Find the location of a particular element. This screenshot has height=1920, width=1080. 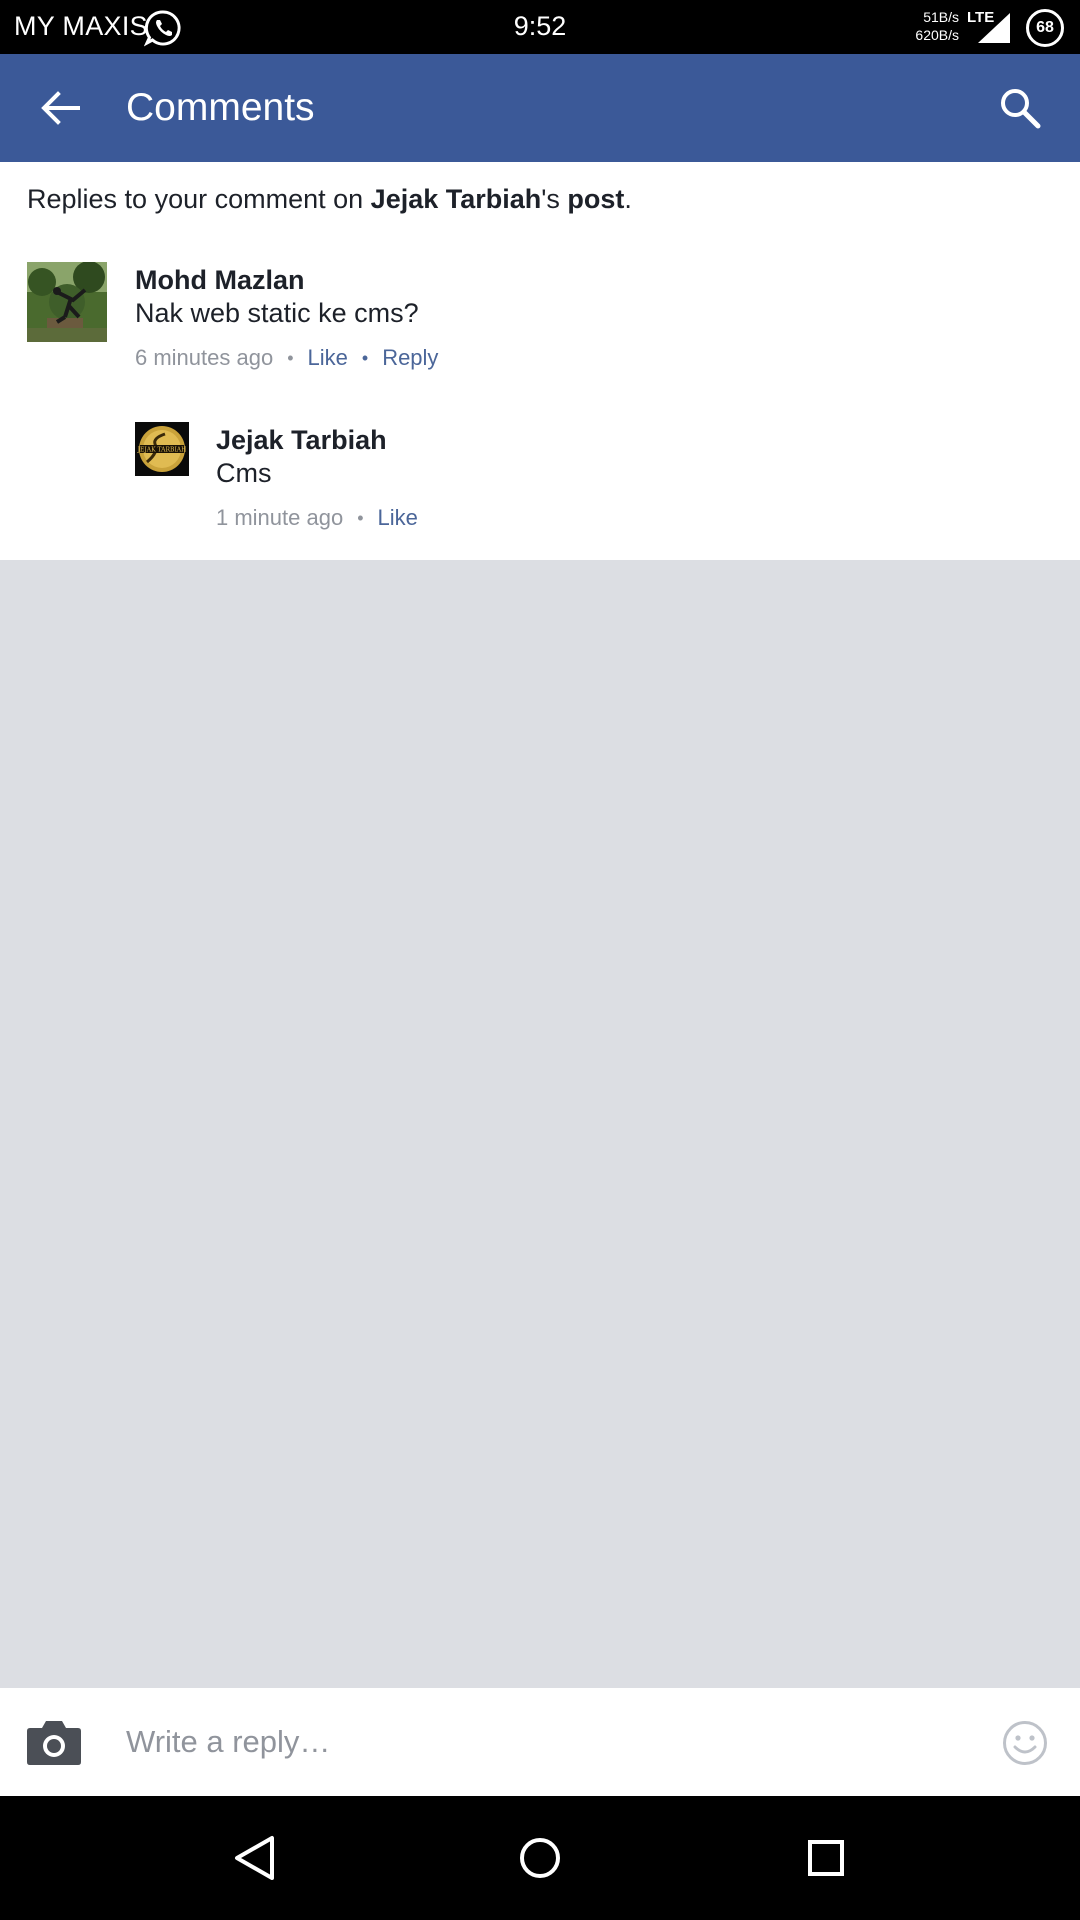

nav-recents-button is located at coordinates (826, 1858).